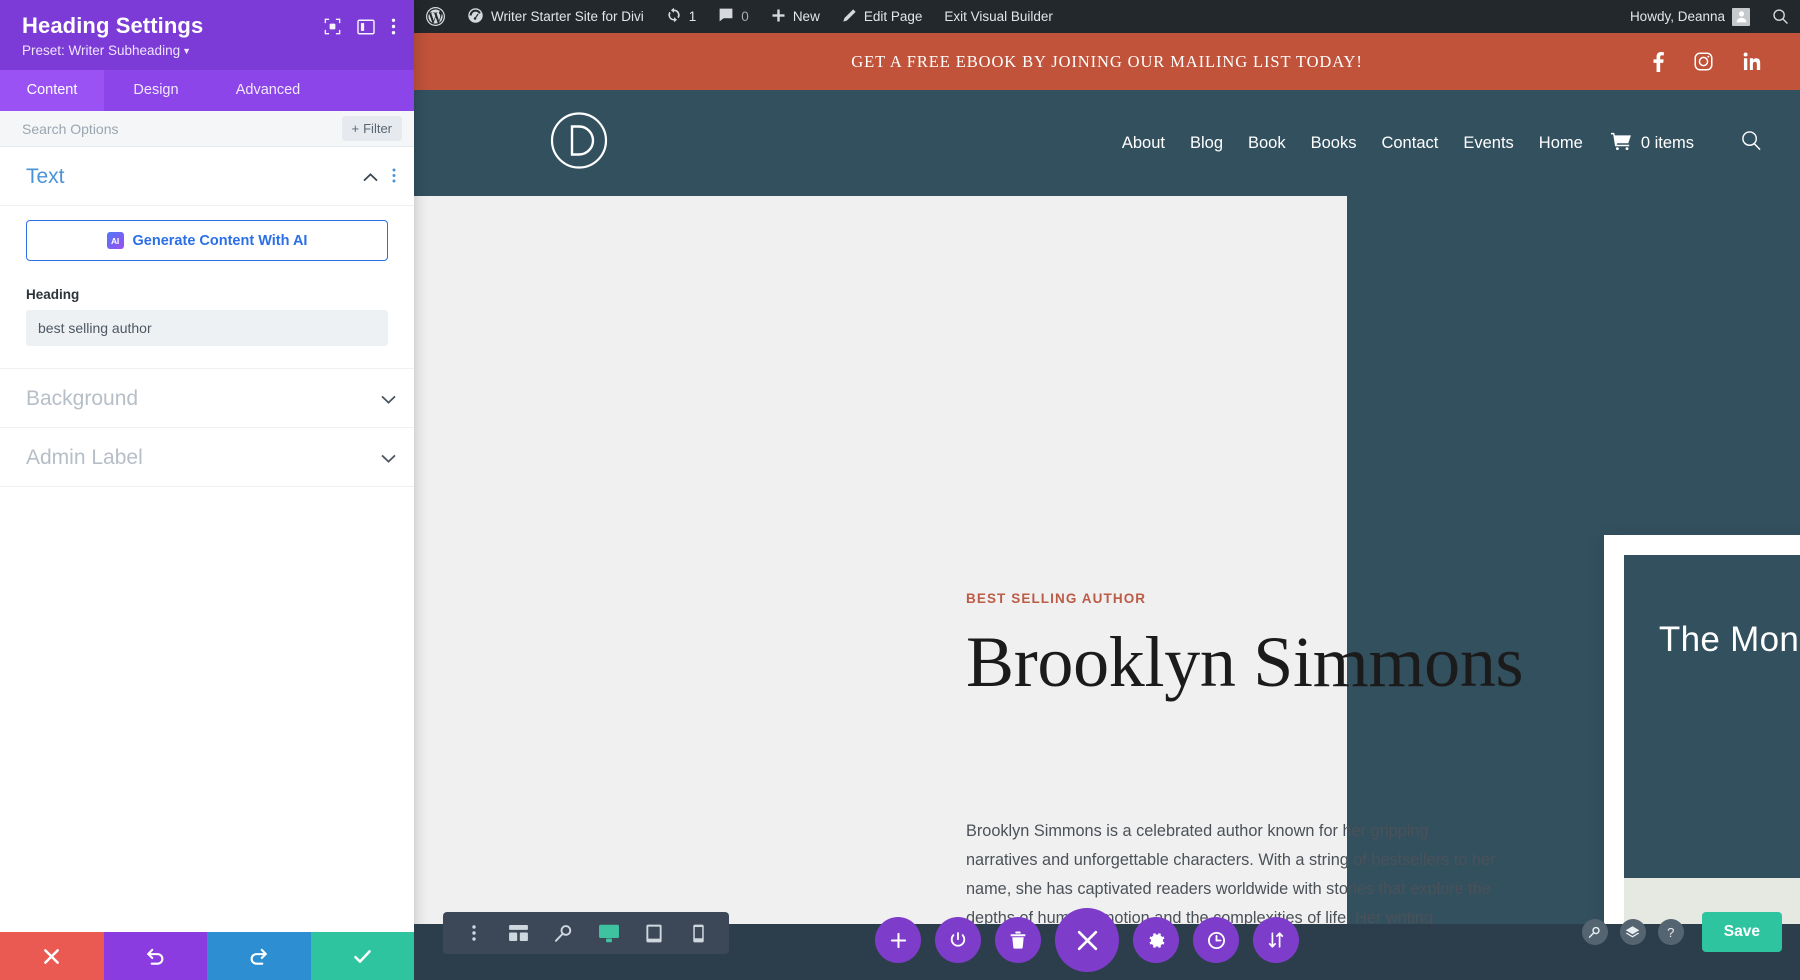 This screenshot has height=980, width=1800. Describe the element at coordinates (1056, 598) in the screenshot. I see `hero-eyebrow: BEST SELLING AUTHOR` at that location.